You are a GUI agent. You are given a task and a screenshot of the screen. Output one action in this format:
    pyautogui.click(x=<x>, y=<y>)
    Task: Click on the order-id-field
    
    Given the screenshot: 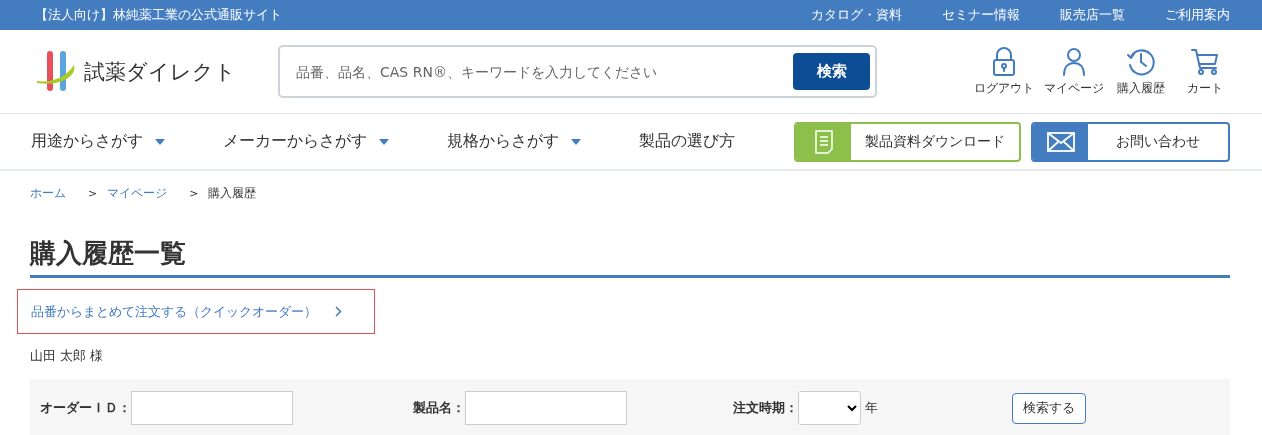 What is the action you would take?
    pyautogui.click(x=212, y=408)
    